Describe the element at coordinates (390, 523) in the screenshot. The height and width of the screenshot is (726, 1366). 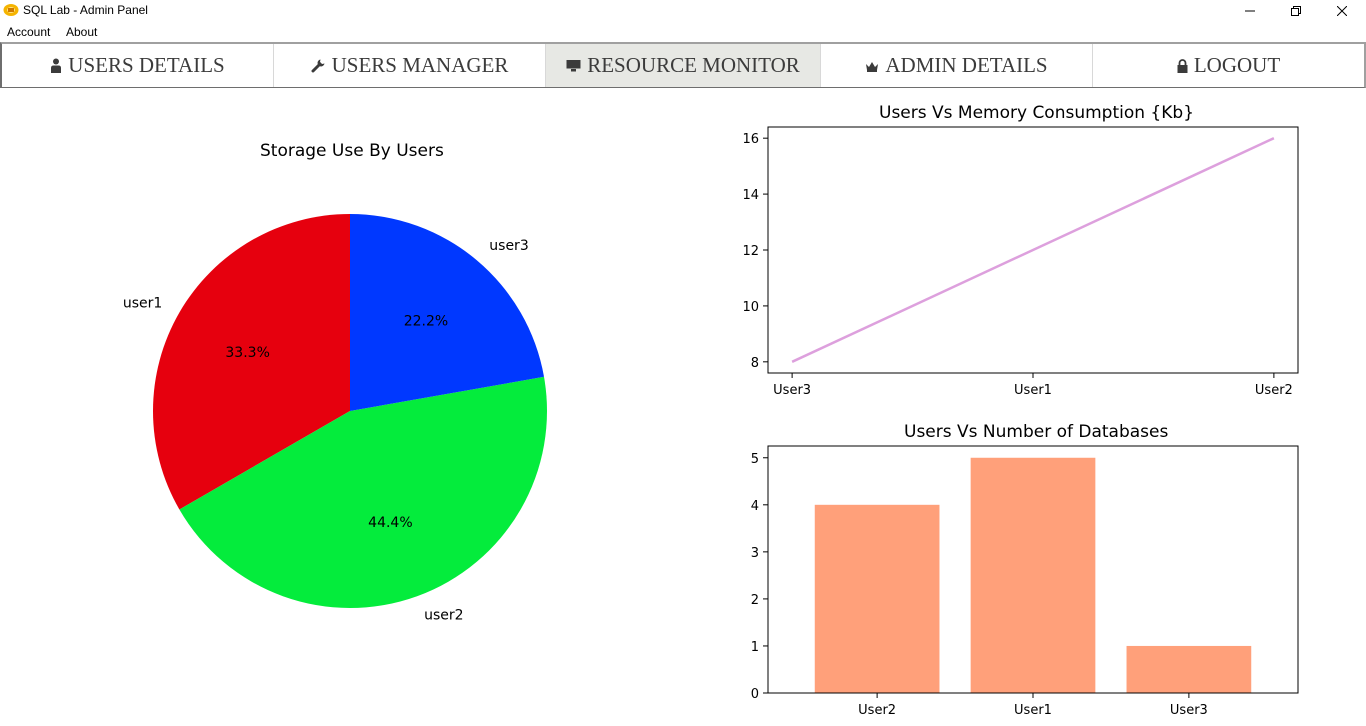
I see `pie-percent-label: 44.4%` at that location.